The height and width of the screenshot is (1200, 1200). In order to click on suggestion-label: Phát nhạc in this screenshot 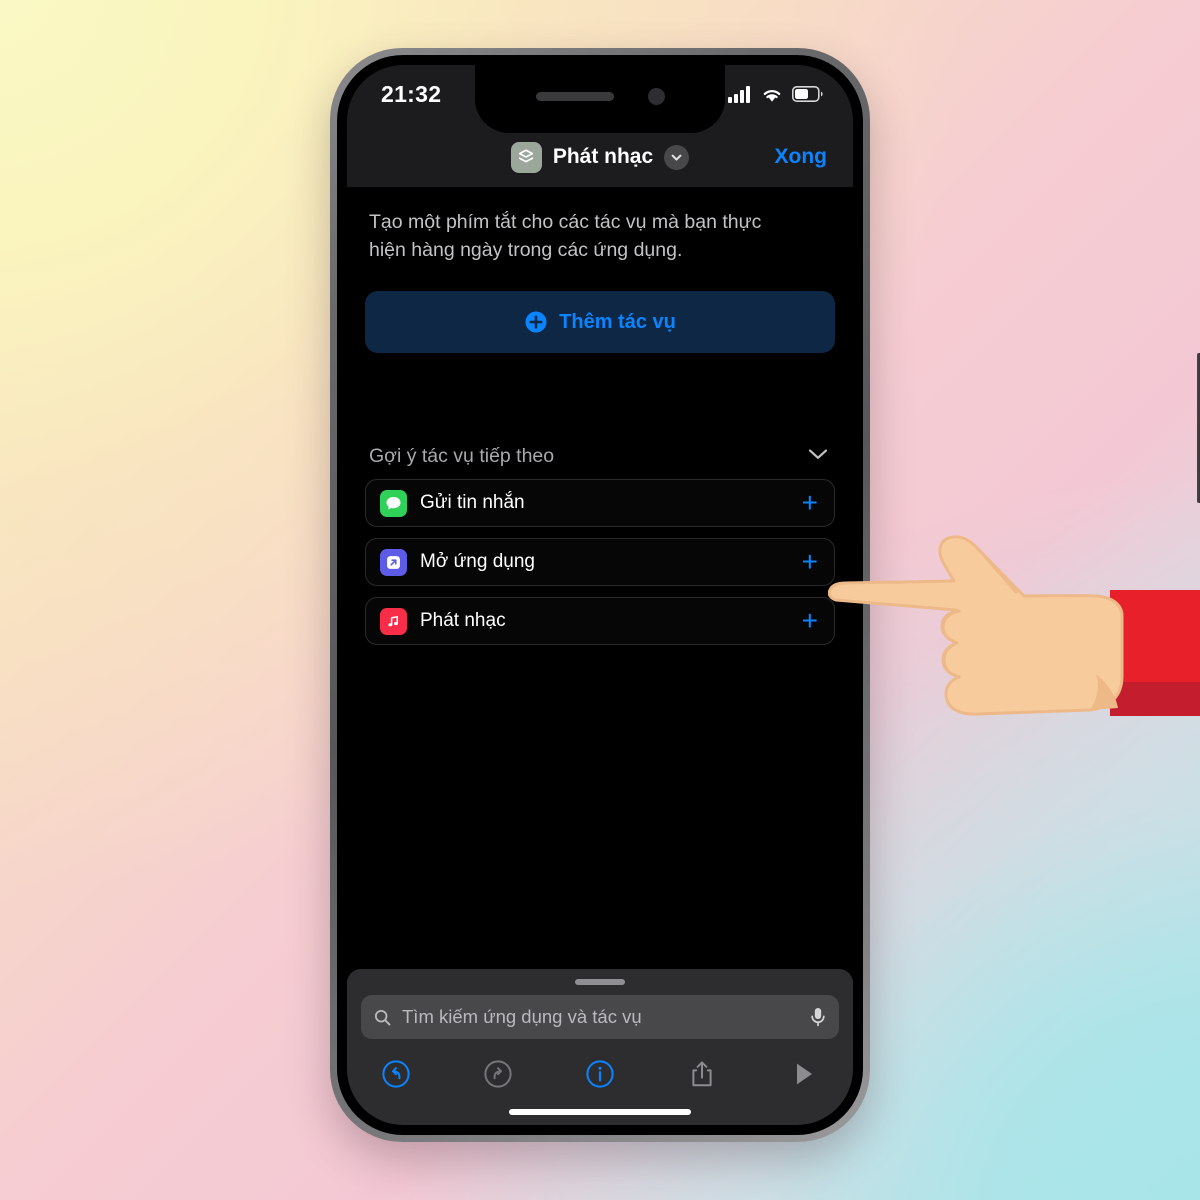, I will do `click(463, 621)`.